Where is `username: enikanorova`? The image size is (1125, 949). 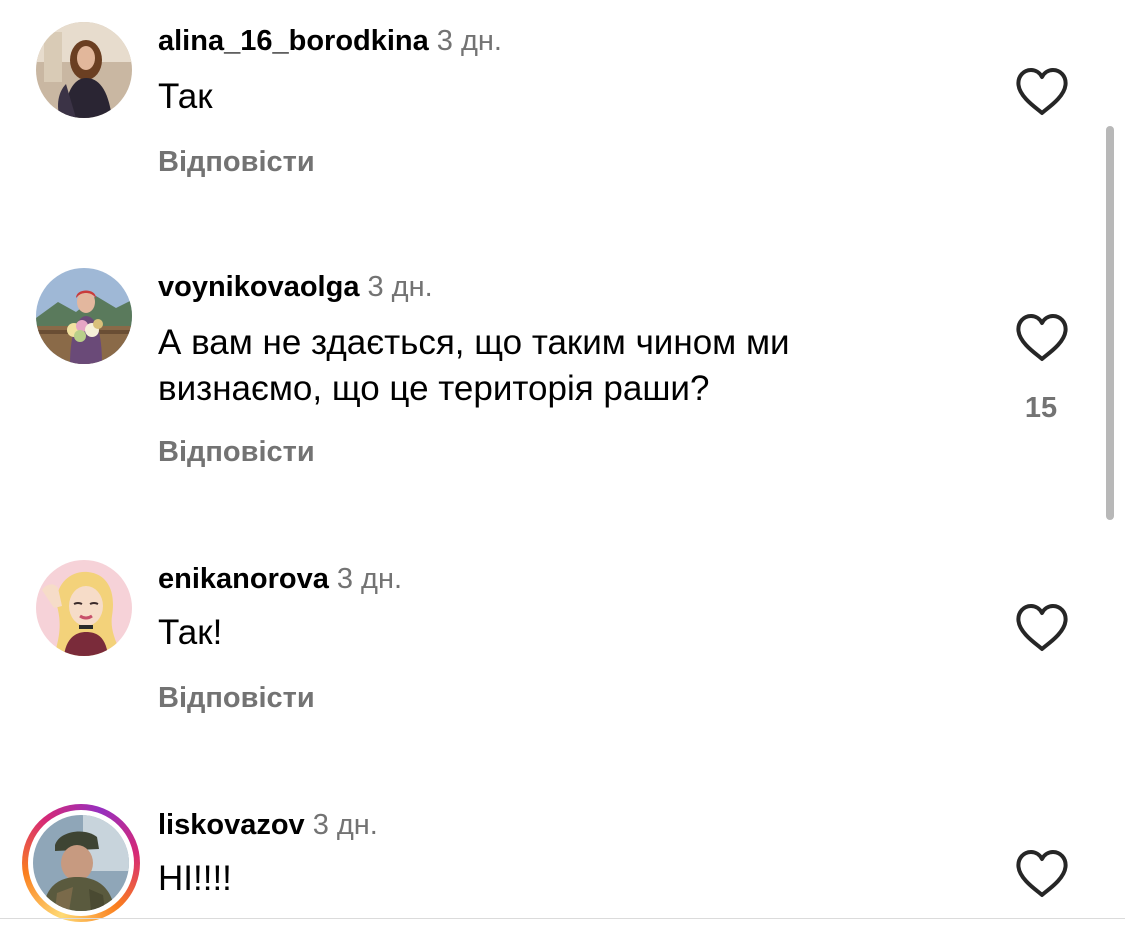 username: enikanorova is located at coordinates (243, 579).